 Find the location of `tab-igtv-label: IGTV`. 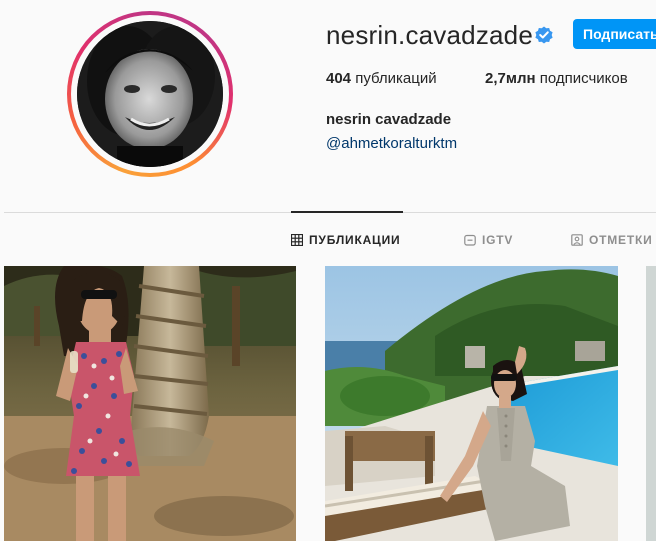

tab-igtv-label: IGTV is located at coordinates (498, 240).